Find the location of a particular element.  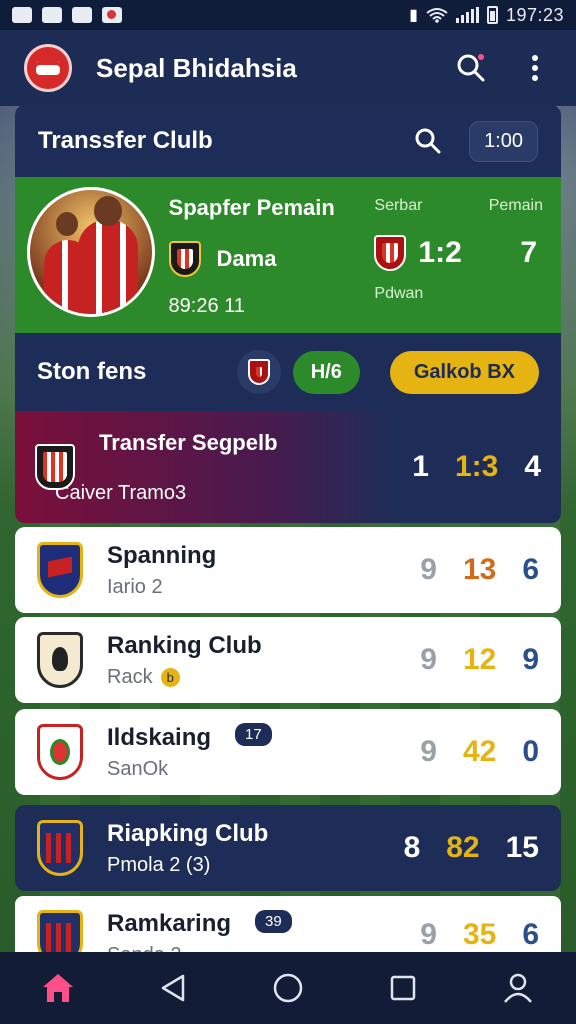

row-sub: Rack is located at coordinates (130, 676).